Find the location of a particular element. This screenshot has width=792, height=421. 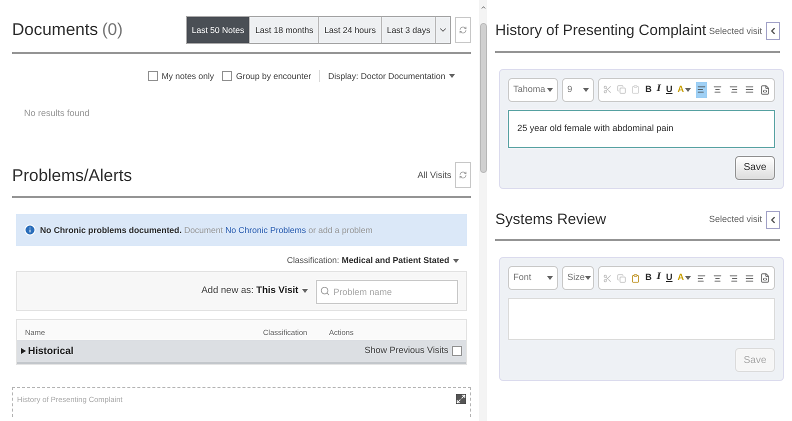

show-previous-label: Show Previous Visits is located at coordinates (406, 351).